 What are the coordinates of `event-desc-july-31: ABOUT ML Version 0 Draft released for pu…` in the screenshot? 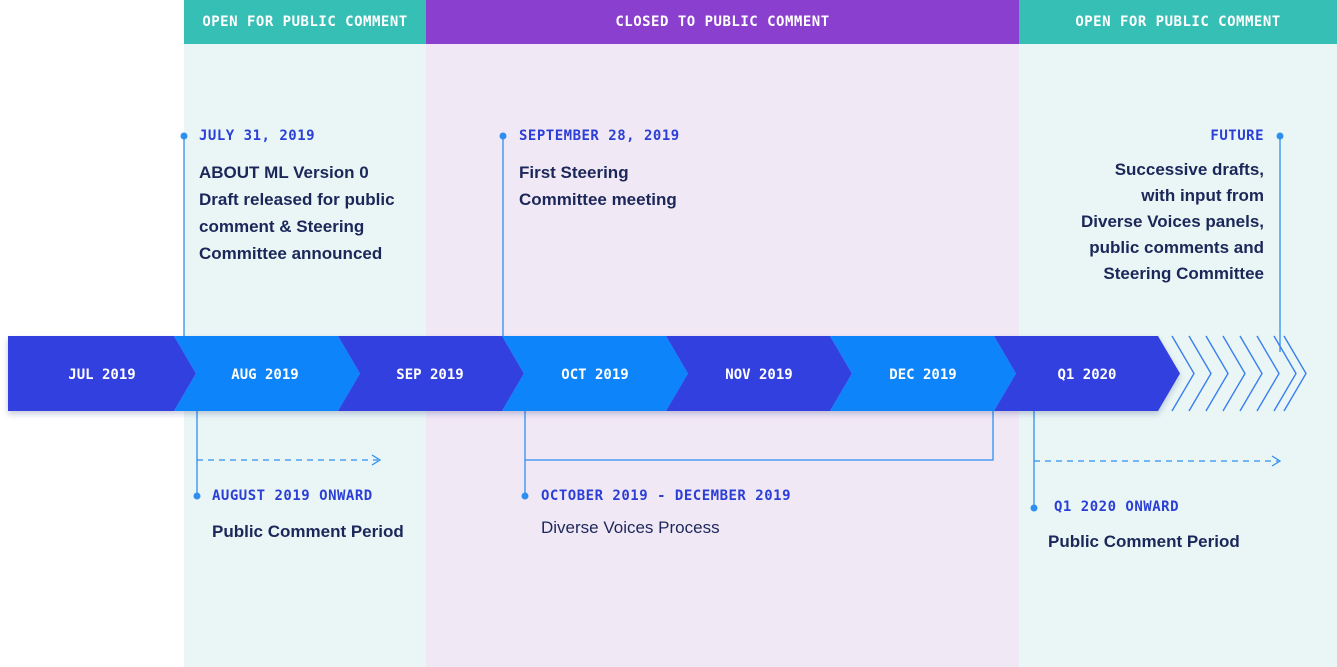 It's located at (297, 213).